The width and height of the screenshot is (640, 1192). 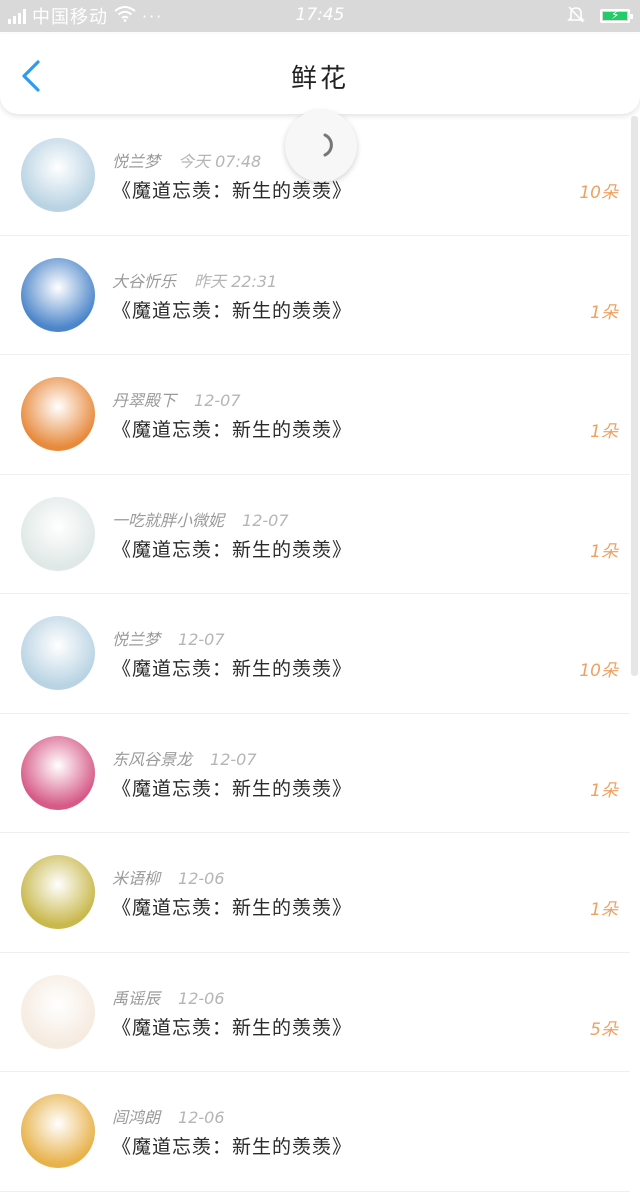 What do you see at coordinates (319, 79) in the screenshot?
I see `page-title: 鲜花` at bounding box center [319, 79].